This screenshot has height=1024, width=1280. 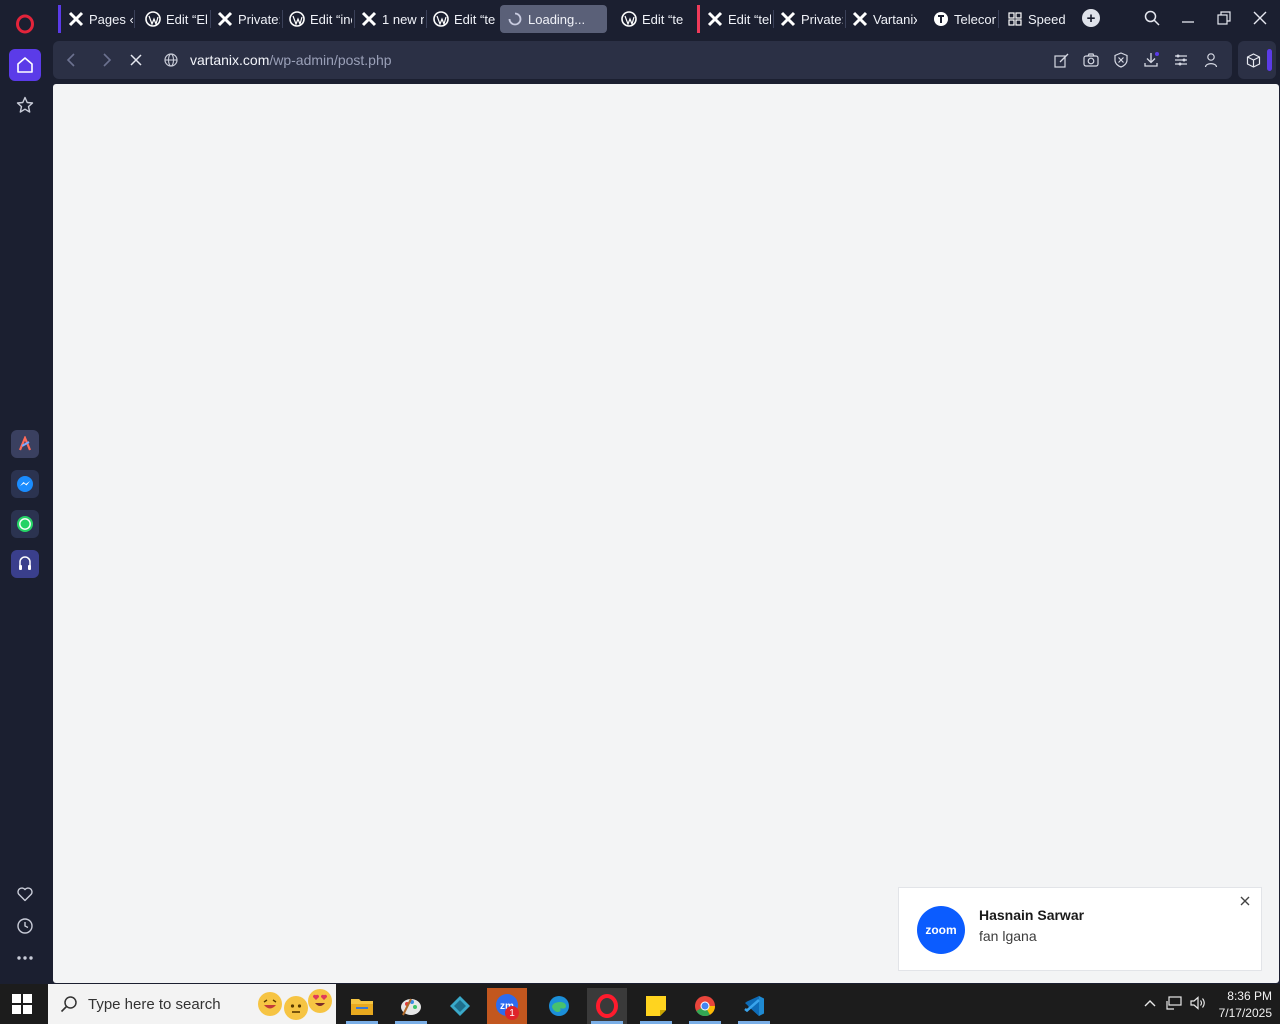 I want to click on site-info-globe-icon, so click(x=171, y=60).